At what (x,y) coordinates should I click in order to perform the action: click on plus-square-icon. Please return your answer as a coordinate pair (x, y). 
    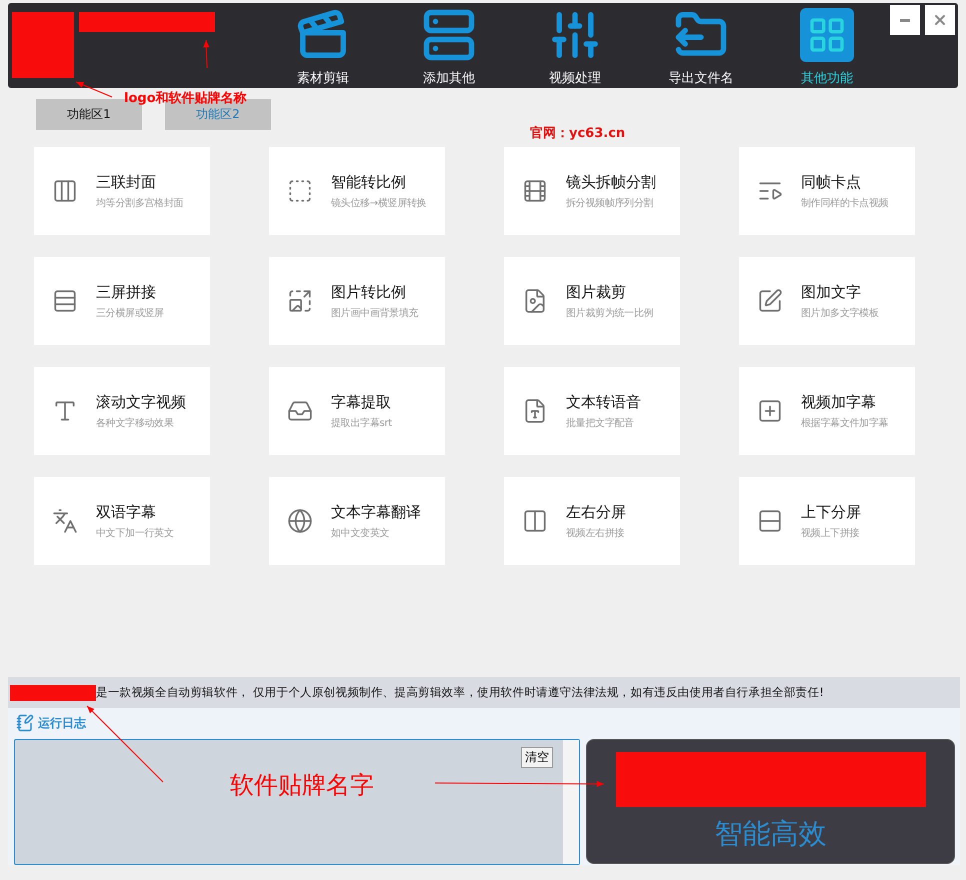
    Looking at the image, I should click on (770, 411).